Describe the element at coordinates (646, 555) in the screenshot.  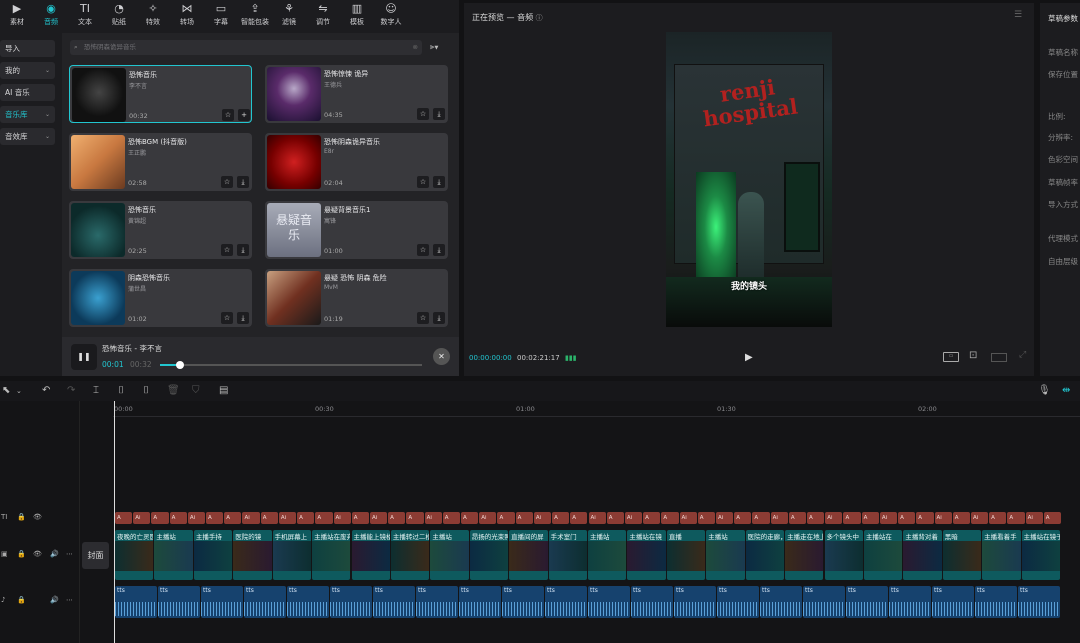
I see `video-clip: 主播站在镜` at that location.